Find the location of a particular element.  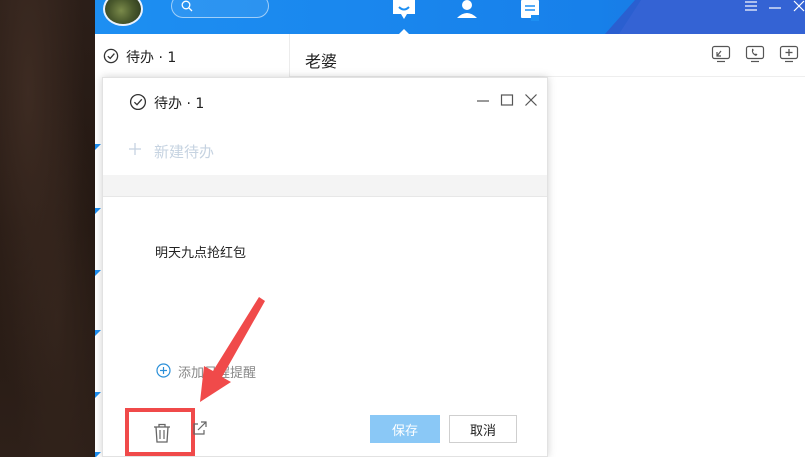

avatar is located at coordinates (123, 13).